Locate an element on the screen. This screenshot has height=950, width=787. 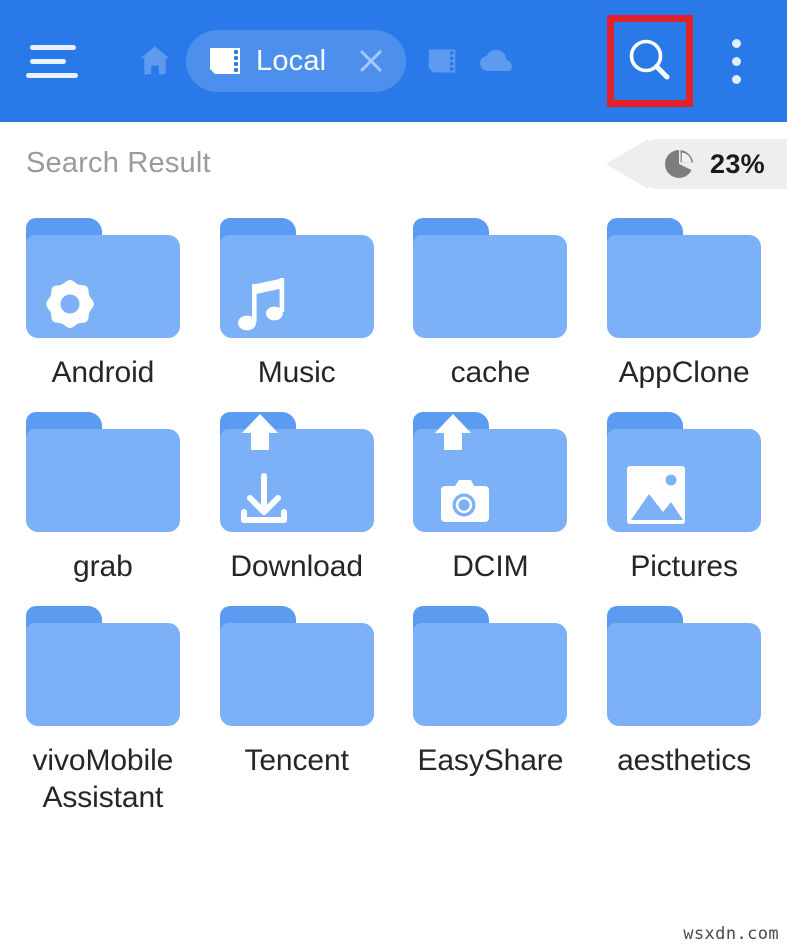
more-vertical-icon is located at coordinates (736, 61).